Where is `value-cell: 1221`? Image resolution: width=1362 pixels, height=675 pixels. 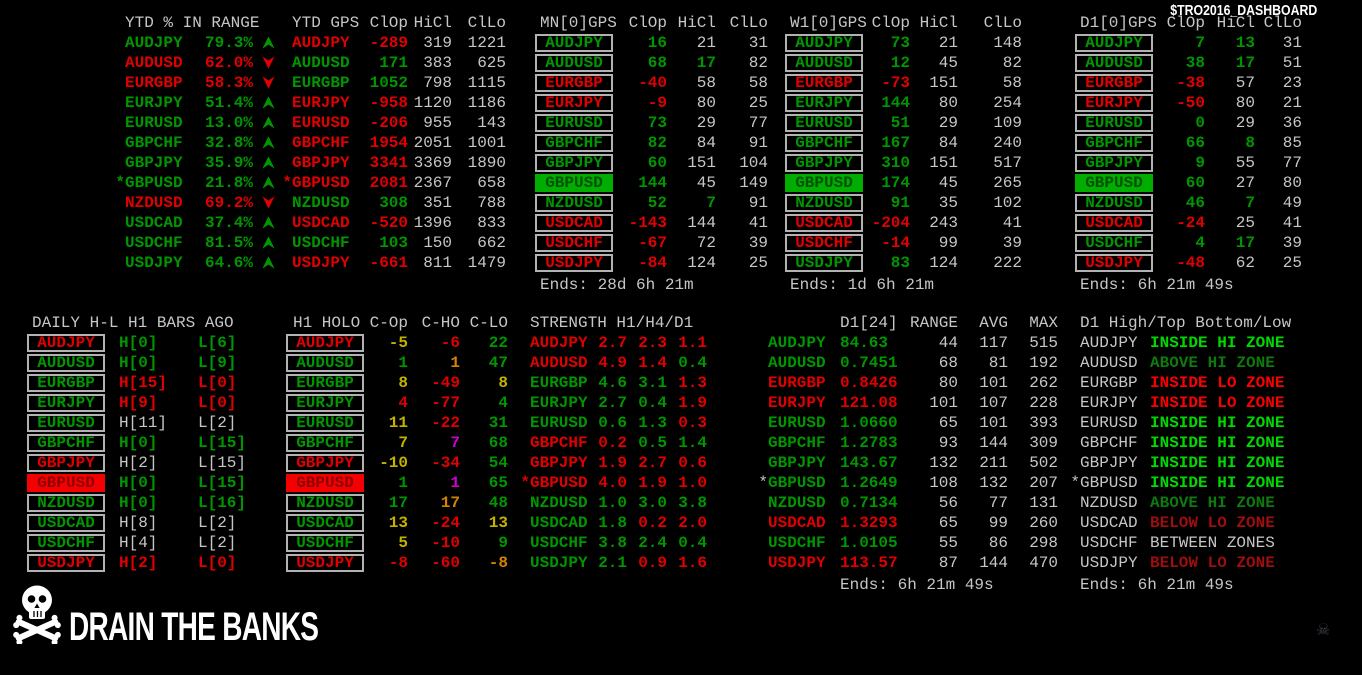 value-cell: 1221 is located at coordinates (486, 43).